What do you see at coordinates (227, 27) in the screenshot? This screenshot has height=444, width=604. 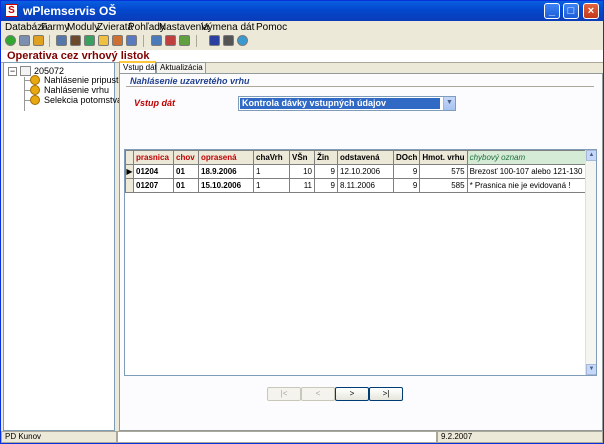 I see `menu-vymena-dat: Výmena dát` at bounding box center [227, 27].